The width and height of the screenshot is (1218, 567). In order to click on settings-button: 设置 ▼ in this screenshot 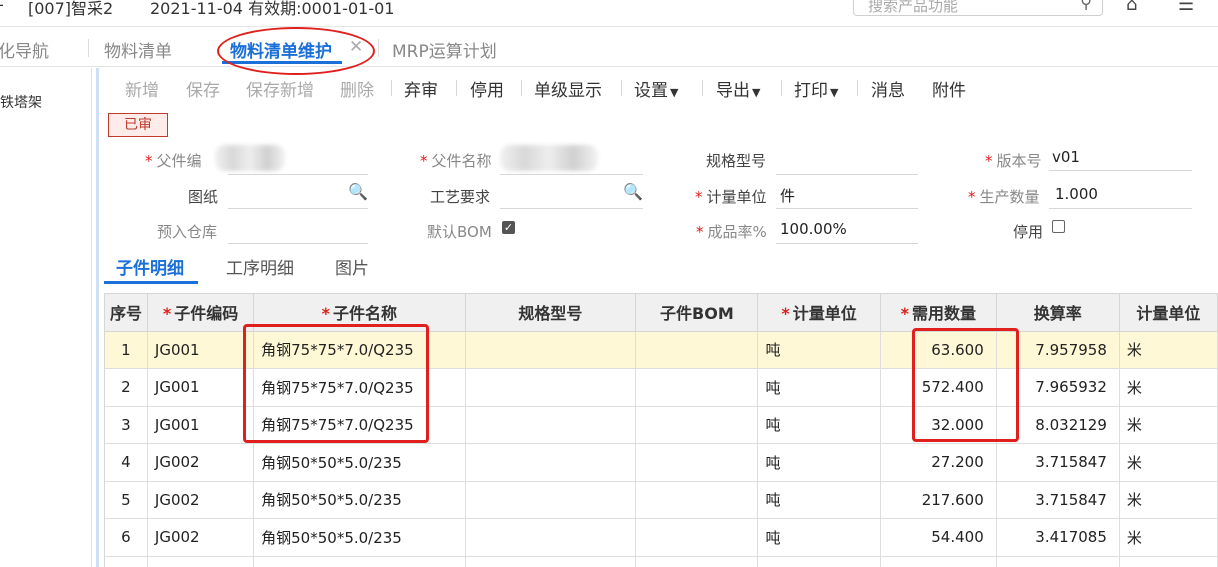, I will do `click(656, 88)`.